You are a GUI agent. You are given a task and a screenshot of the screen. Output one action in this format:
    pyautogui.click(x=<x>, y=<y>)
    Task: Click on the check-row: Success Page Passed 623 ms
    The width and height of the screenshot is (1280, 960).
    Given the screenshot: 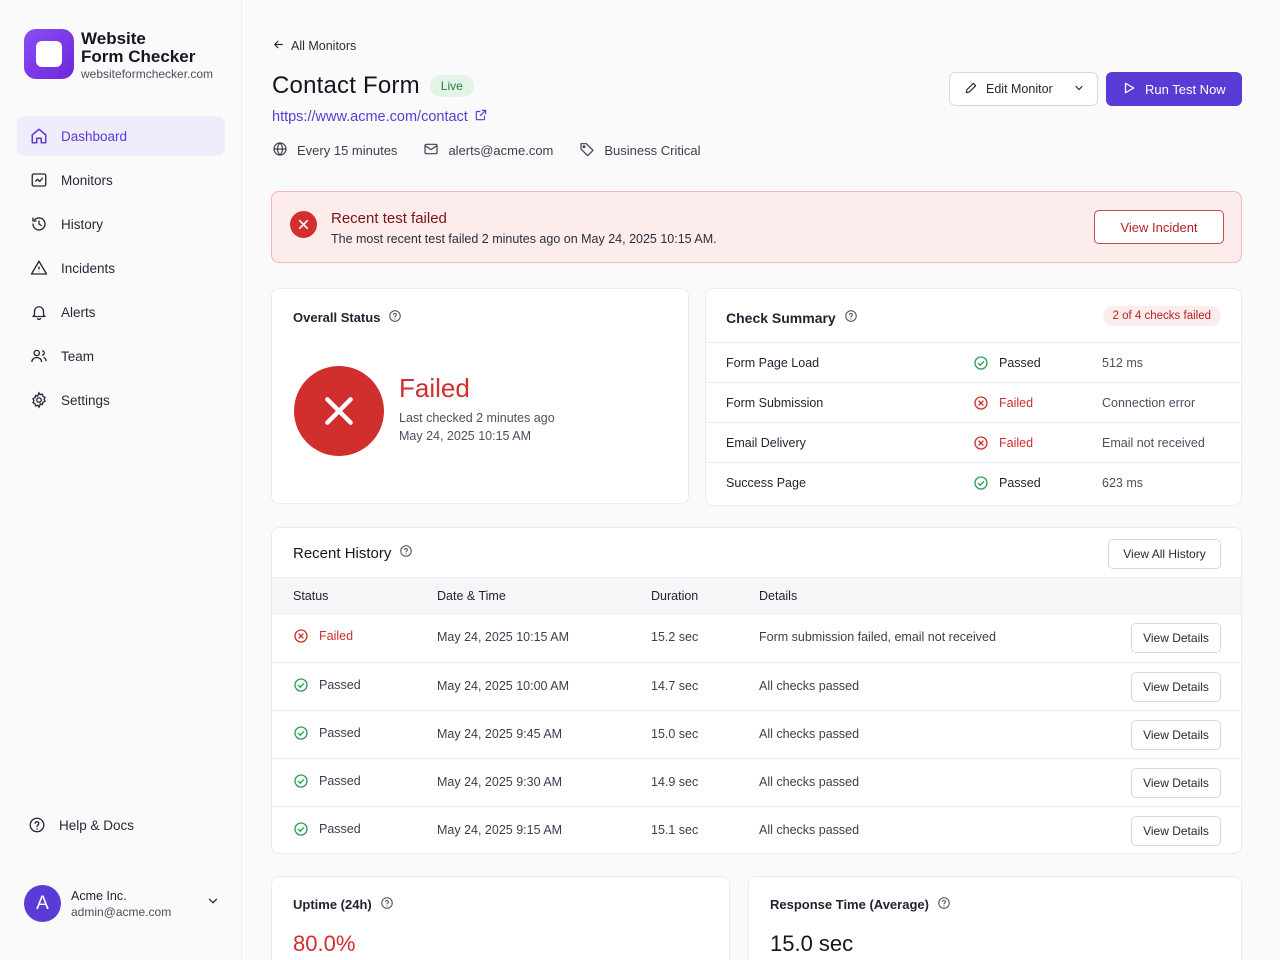 What is the action you would take?
    pyautogui.click(x=973, y=482)
    